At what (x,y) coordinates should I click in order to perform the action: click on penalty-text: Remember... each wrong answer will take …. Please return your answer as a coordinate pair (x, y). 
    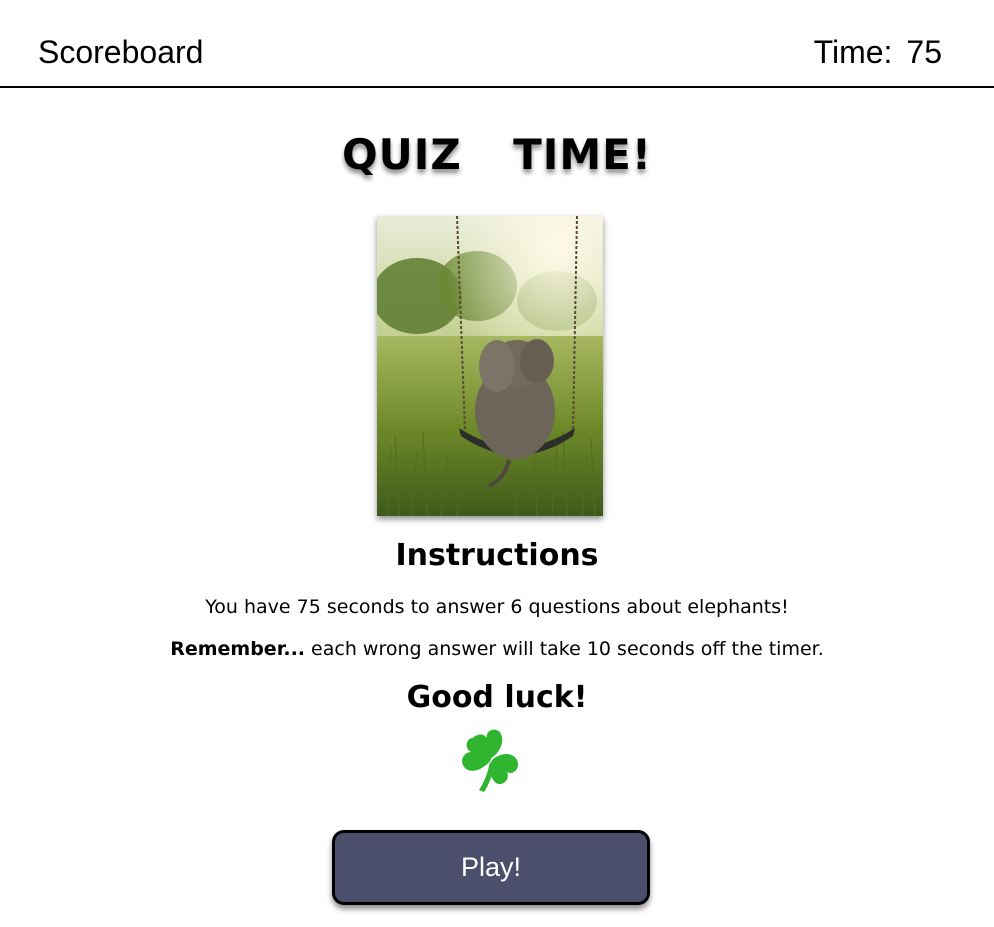
    Looking at the image, I should click on (497, 649).